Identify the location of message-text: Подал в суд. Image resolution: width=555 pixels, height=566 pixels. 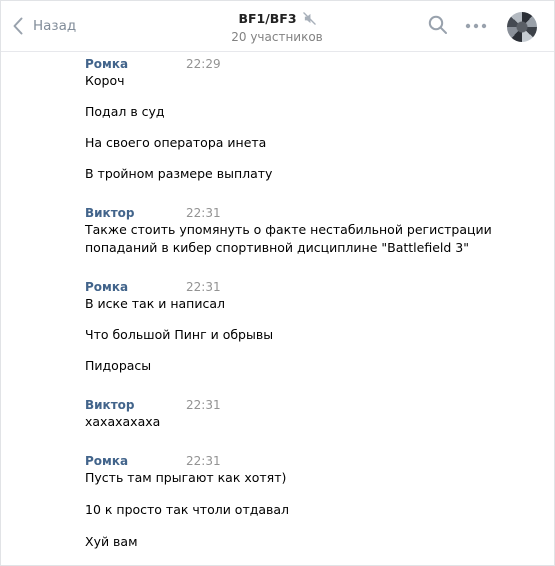
(125, 111).